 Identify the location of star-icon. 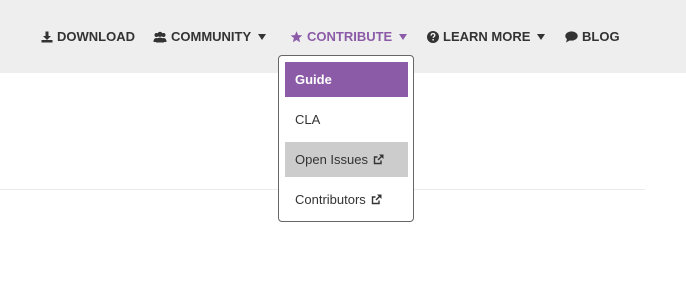
(296, 36).